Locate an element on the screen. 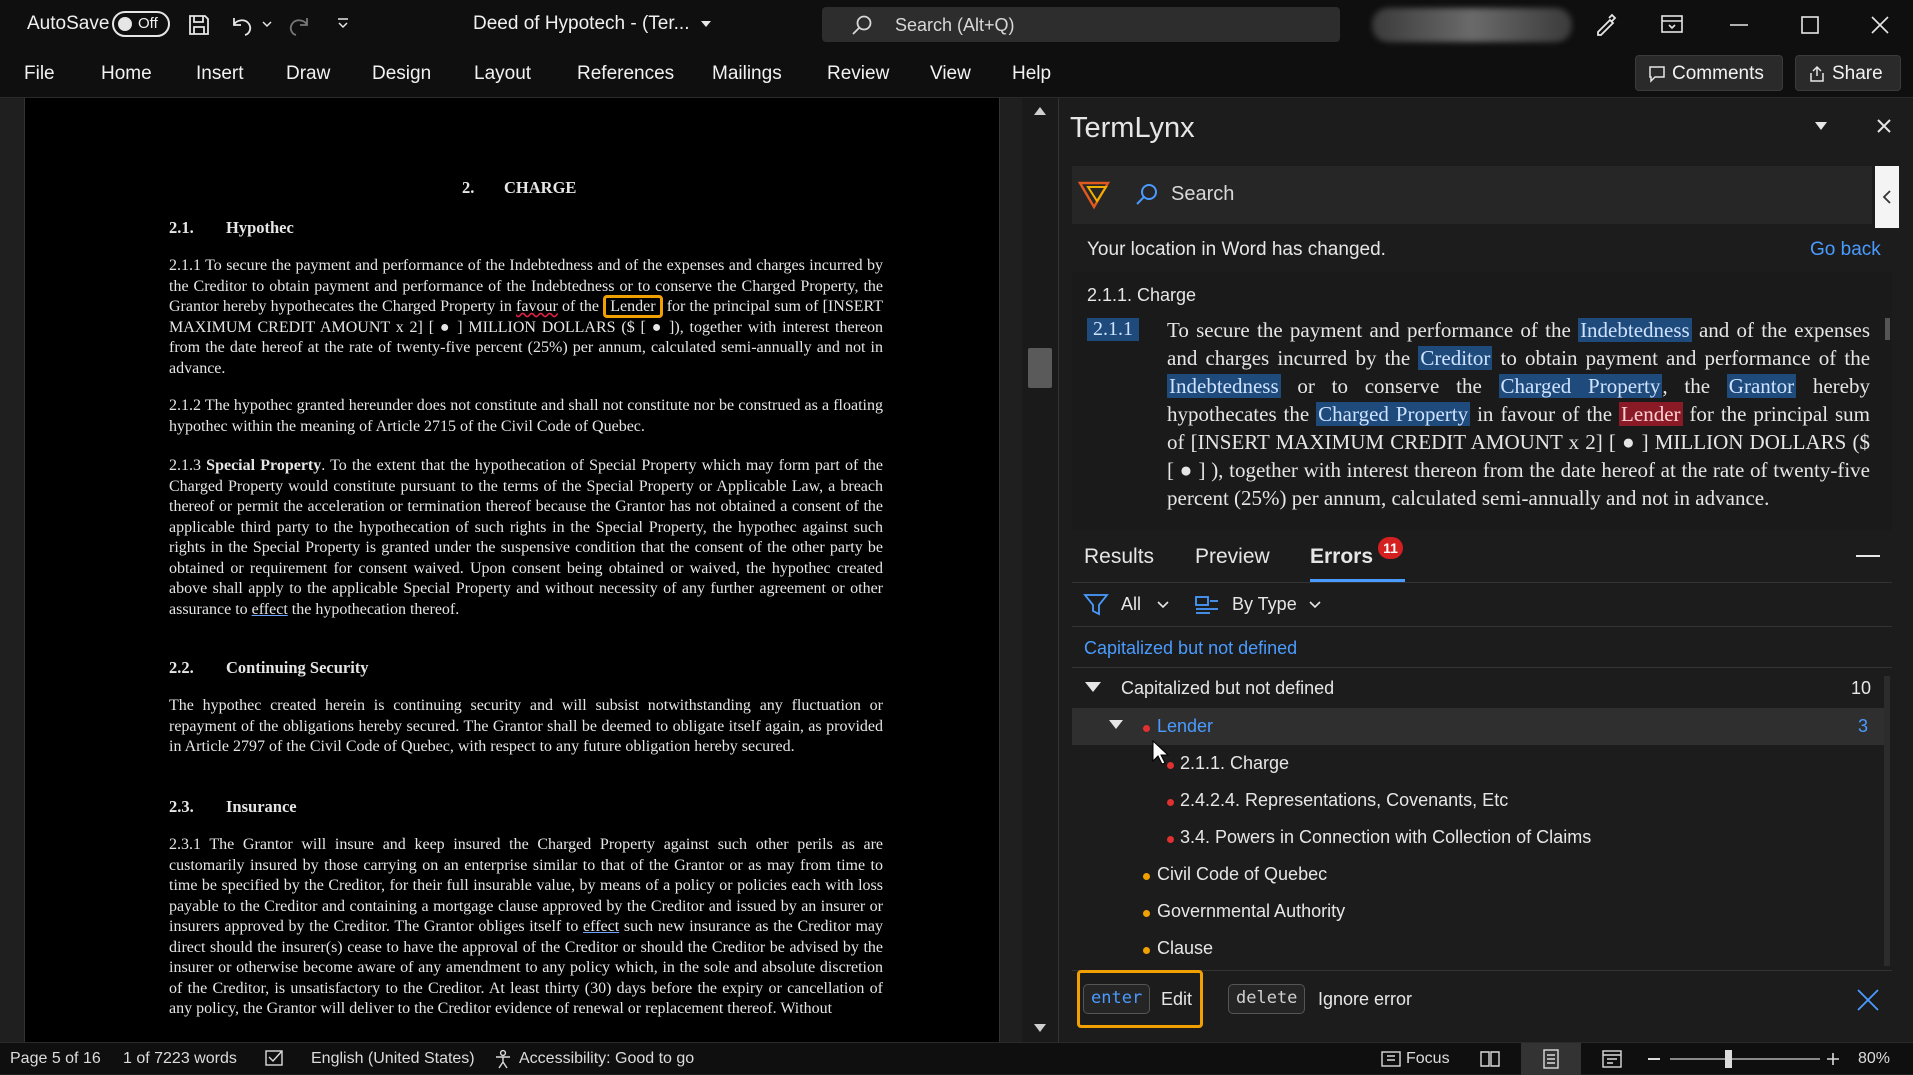 The image size is (1913, 1075). save-icon is located at coordinates (199, 25).